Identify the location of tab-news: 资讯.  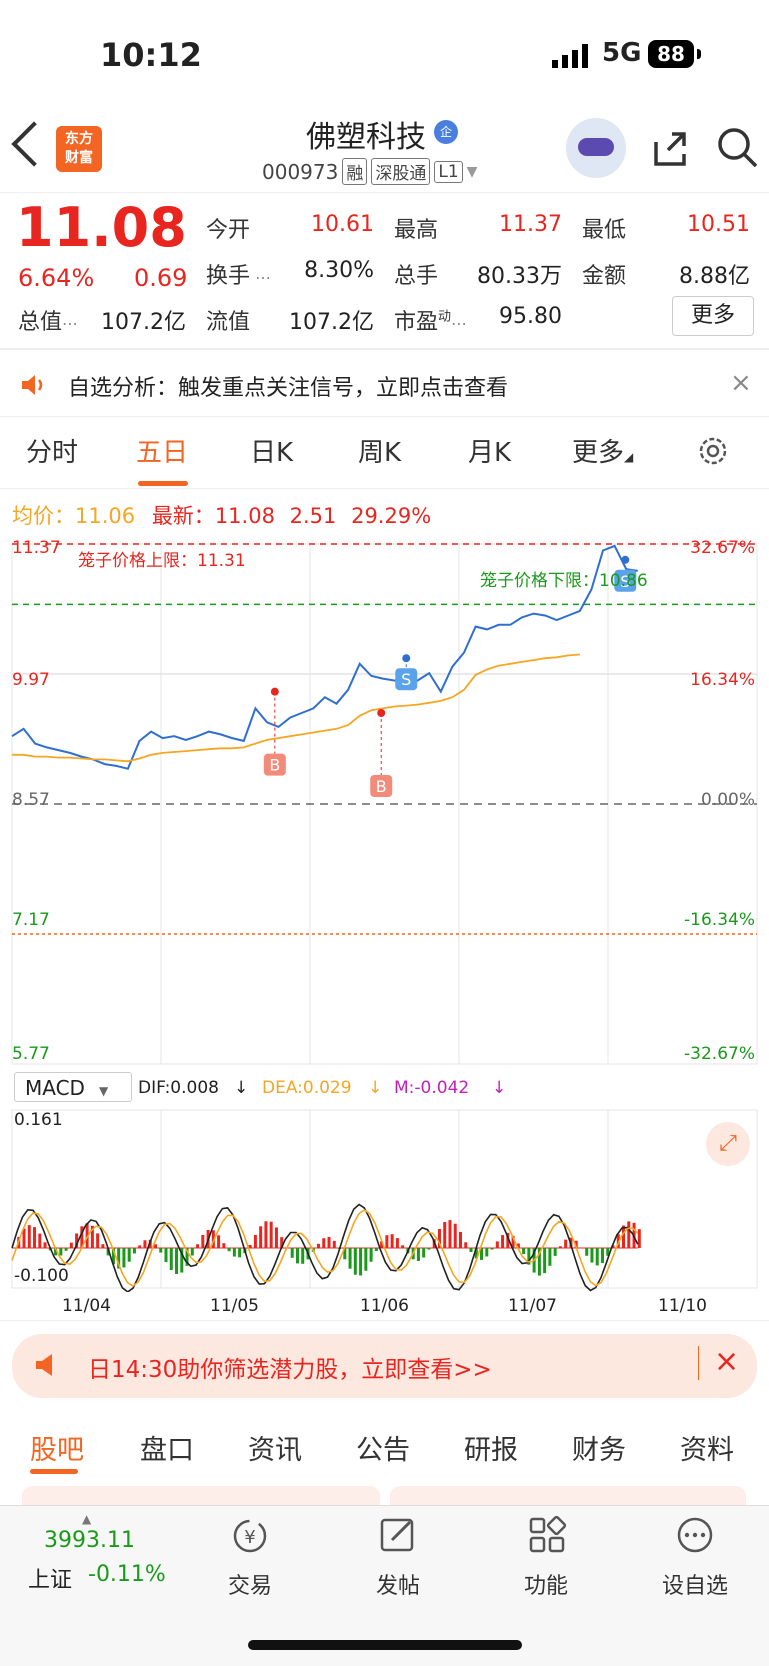
(275, 1447).